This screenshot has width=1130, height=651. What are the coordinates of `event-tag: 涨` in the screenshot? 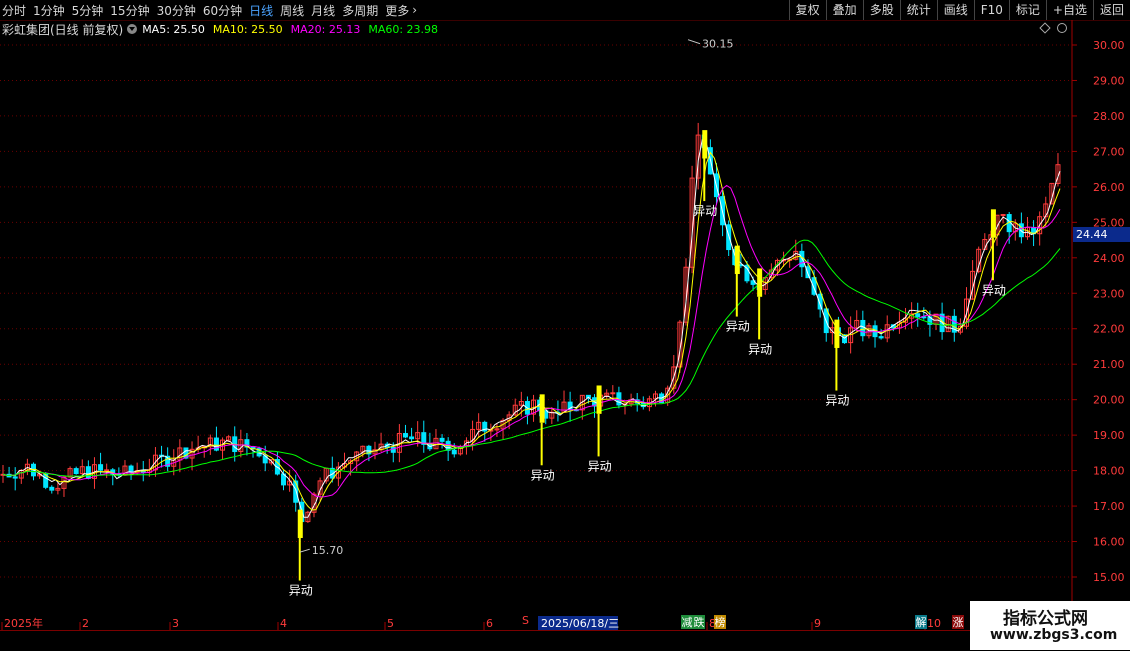 It's located at (958, 622).